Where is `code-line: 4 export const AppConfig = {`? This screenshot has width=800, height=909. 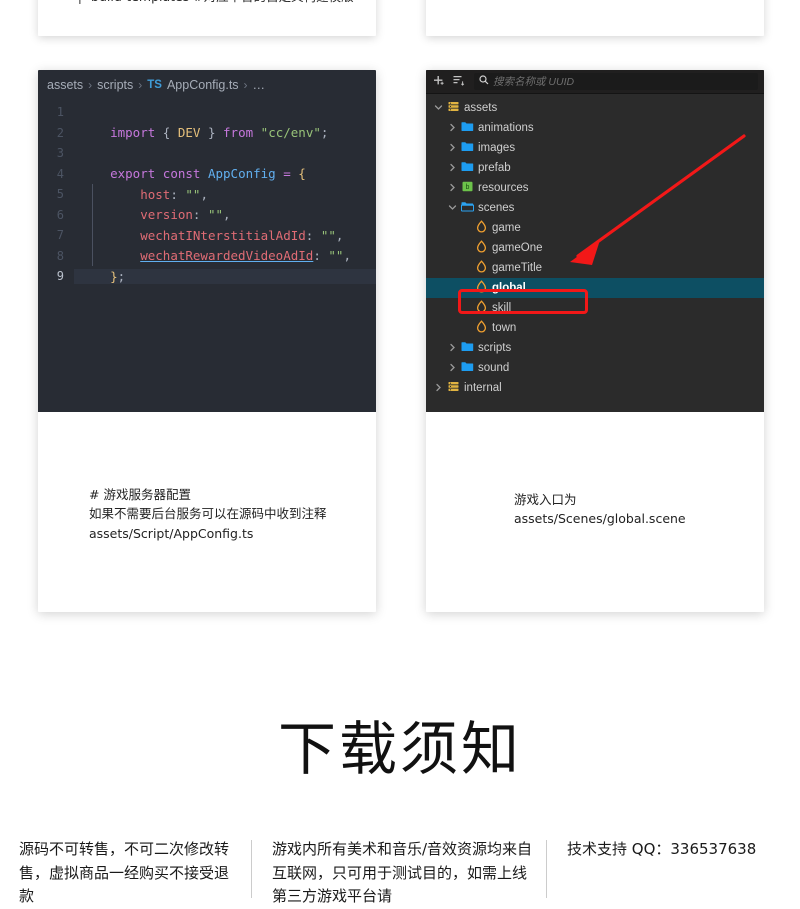
code-line: 4 export const AppConfig = { is located at coordinates (207, 174).